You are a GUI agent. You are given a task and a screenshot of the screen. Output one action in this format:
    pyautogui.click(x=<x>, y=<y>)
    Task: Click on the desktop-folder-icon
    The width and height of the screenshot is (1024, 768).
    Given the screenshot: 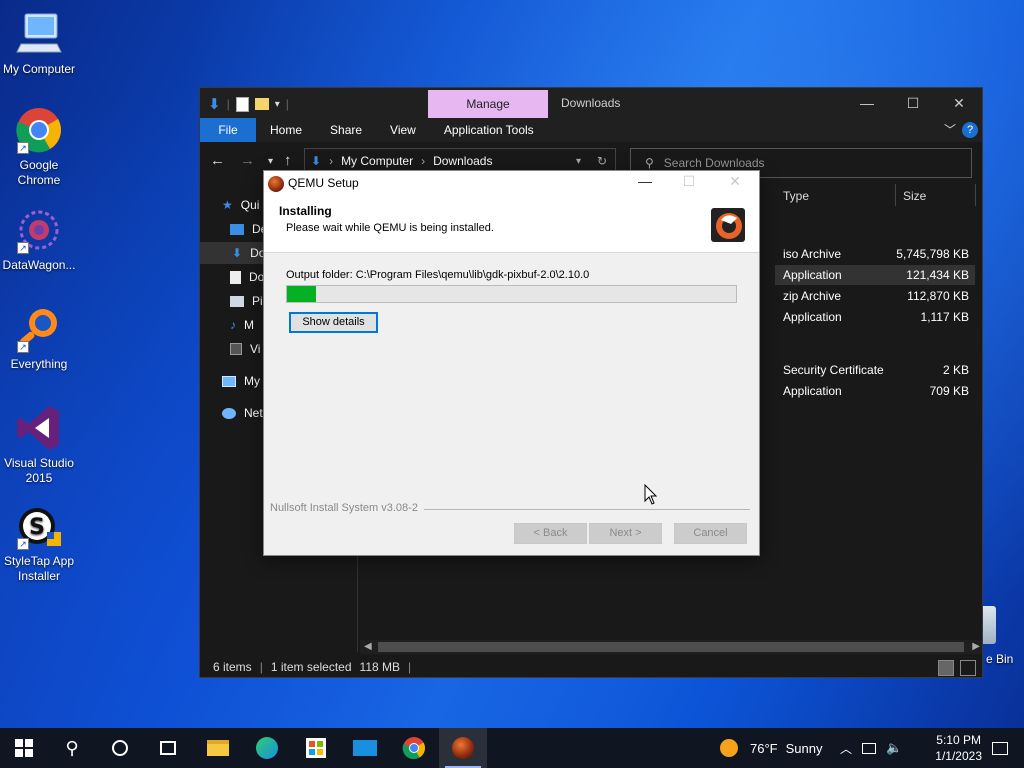 What is the action you would take?
    pyautogui.click(x=237, y=229)
    